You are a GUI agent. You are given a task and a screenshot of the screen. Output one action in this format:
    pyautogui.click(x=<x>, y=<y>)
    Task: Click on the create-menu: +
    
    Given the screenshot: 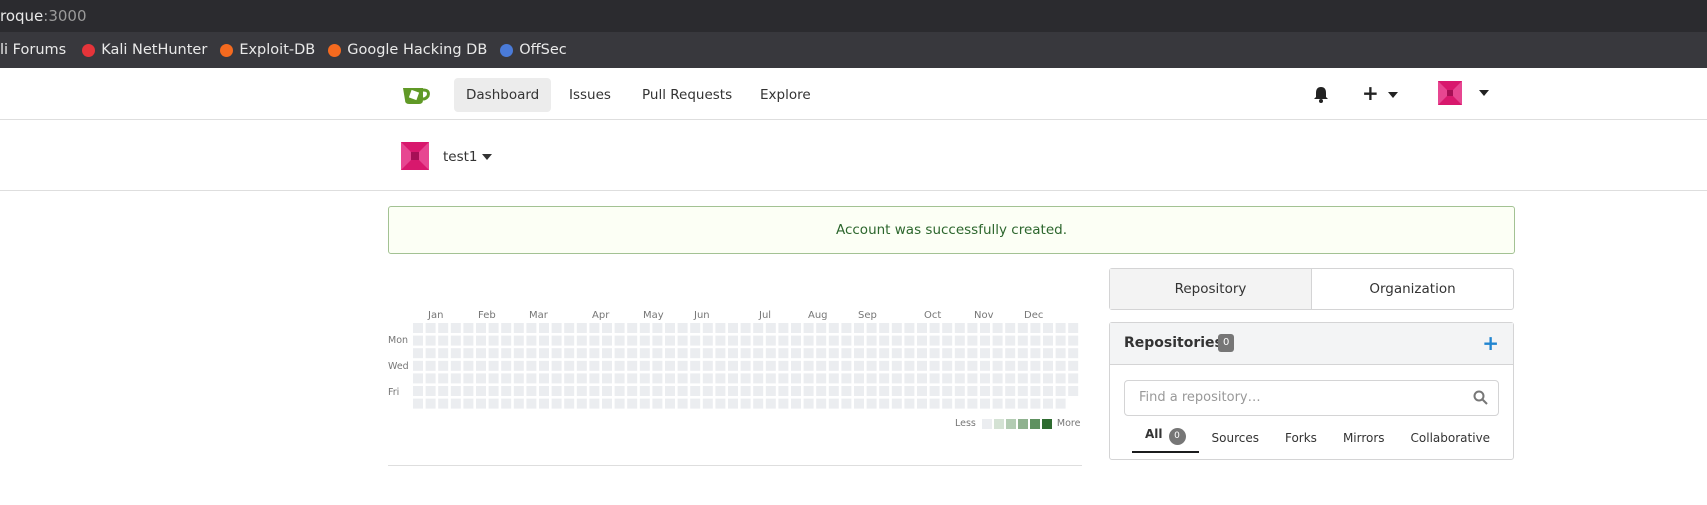 What is the action you would take?
    pyautogui.click(x=1380, y=93)
    